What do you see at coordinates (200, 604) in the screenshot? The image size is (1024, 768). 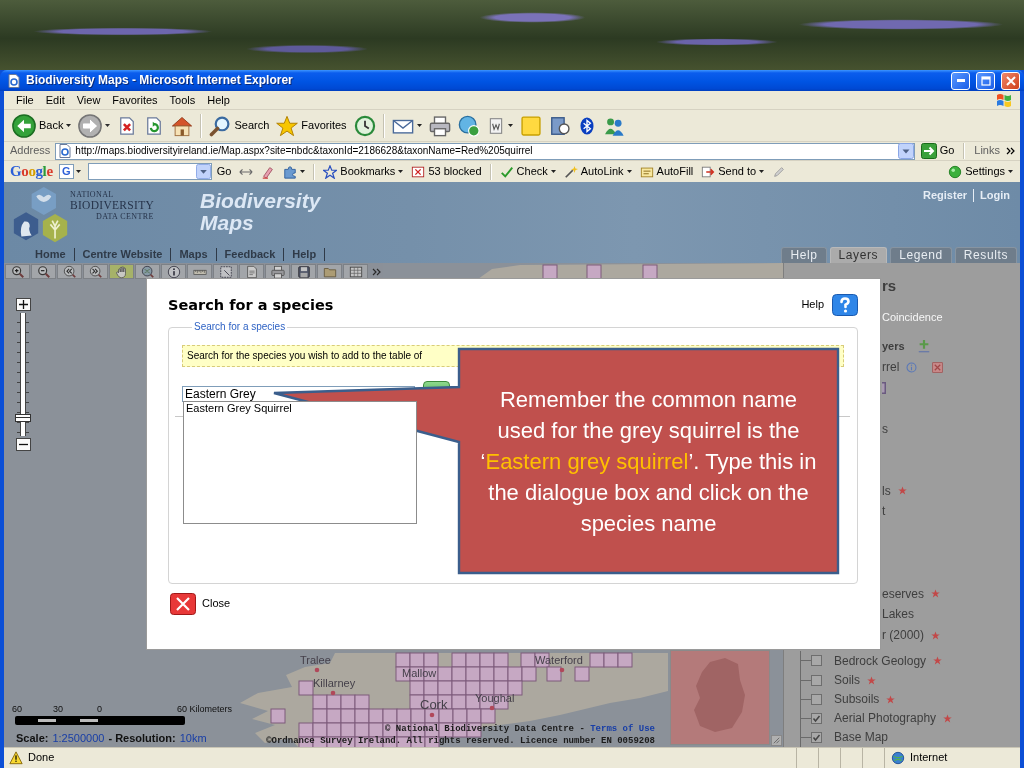 I see `close-button: Close` at bounding box center [200, 604].